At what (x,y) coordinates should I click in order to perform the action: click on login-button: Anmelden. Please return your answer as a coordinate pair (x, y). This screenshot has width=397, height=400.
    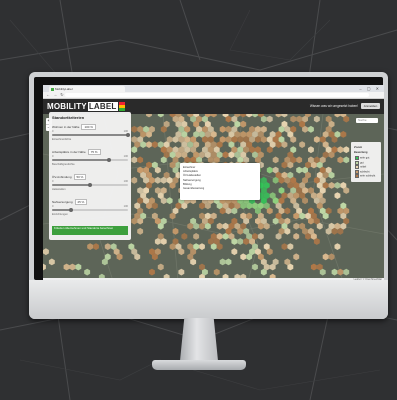
    Looking at the image, I should click on (370, 106).